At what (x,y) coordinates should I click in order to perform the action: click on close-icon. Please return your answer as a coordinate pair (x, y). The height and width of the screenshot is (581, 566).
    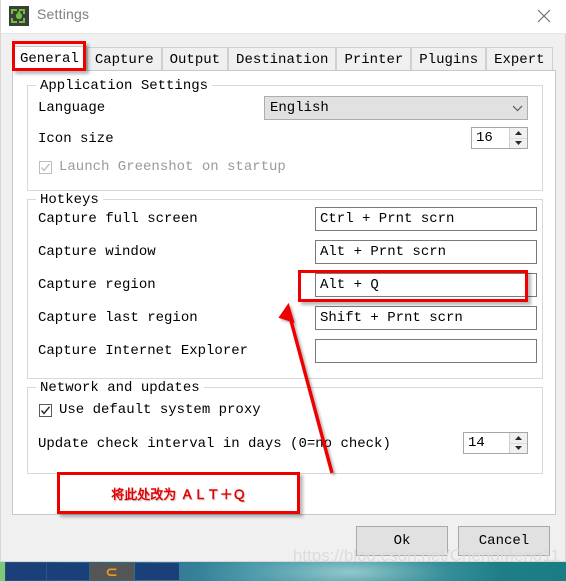
    Looking at the image, I should click on (543, 16).